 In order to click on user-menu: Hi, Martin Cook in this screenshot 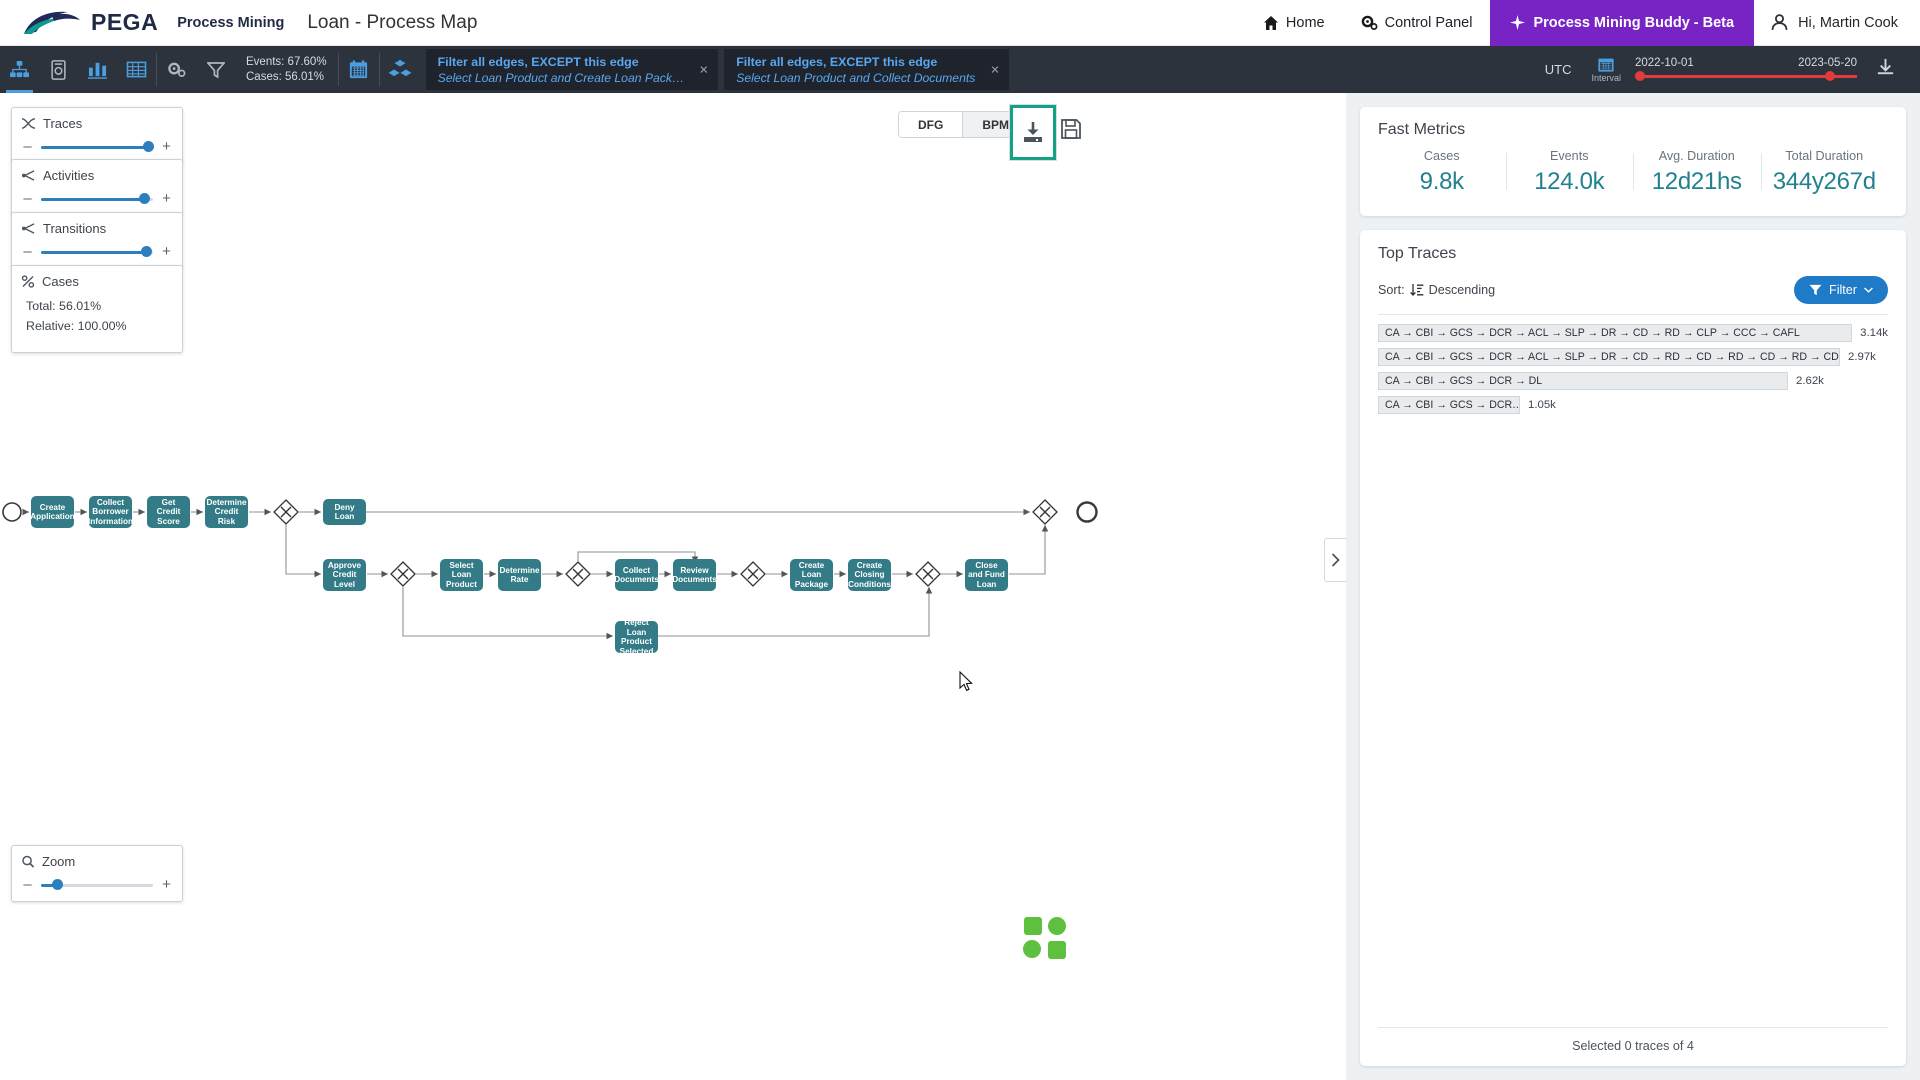, I will do `click(1837, 22)`.